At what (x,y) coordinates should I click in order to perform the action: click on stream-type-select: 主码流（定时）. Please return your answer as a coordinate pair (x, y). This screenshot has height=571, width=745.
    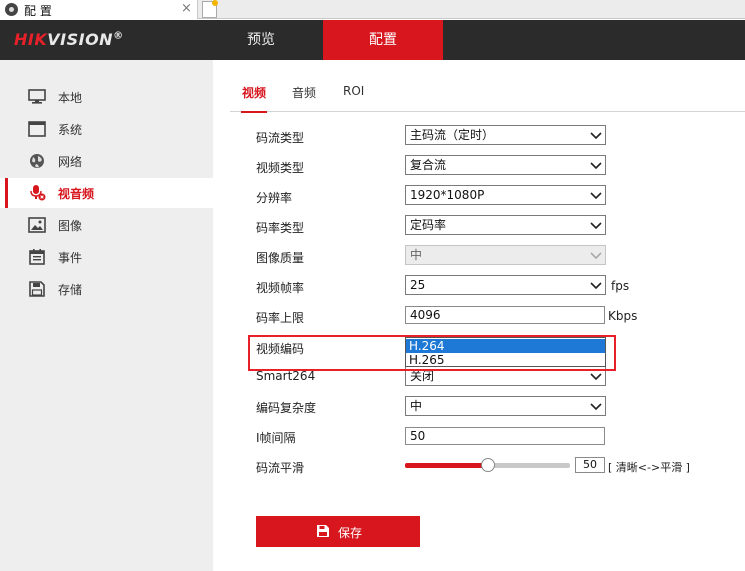
    Looking at the image, I should click on (505, 135).